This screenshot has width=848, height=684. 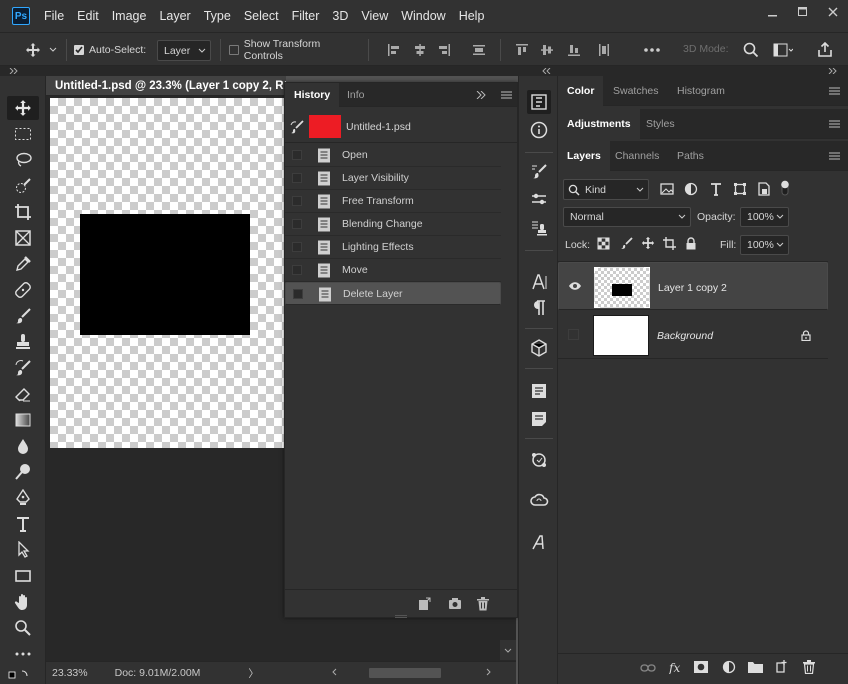 I want to click on history-state-row: Move, so click(x=393, y=270).